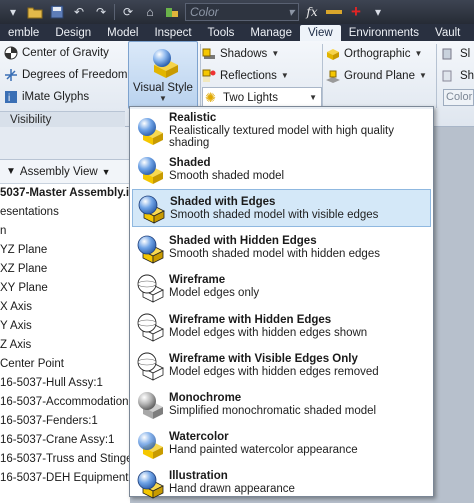 The height and width of the screenshot is (503, 474). Describe the element at coordinates (122, 33) in the screenshot. I see `tab-model: Model` at that location.